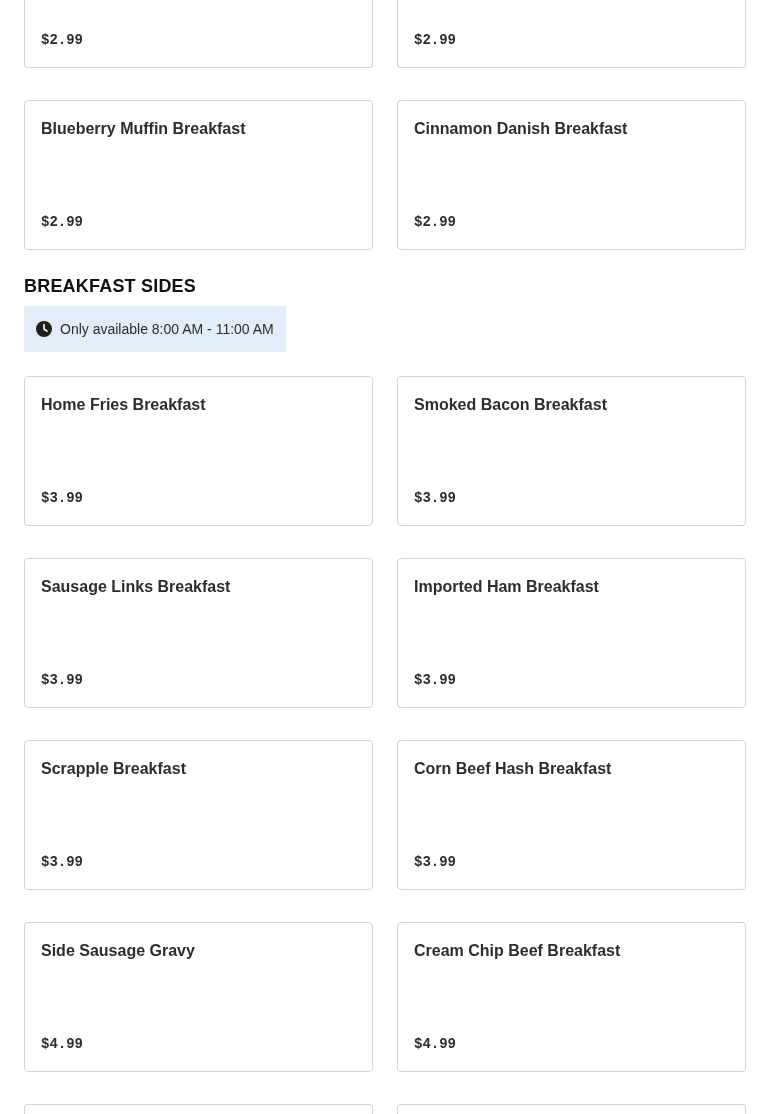 The width and height of the screenshot is (770, 1114). Describe the element at coordinates (571, 175) in the screenshot. I see `menu-item-card: Cinnamon Danish Breakfast $2.99` at that location.